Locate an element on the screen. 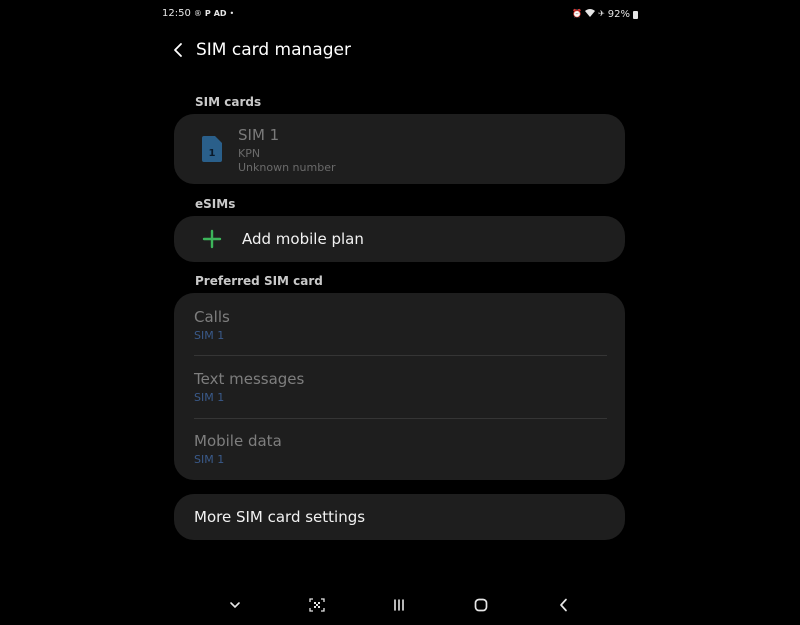  back-button is located at coordinates (178, 50).